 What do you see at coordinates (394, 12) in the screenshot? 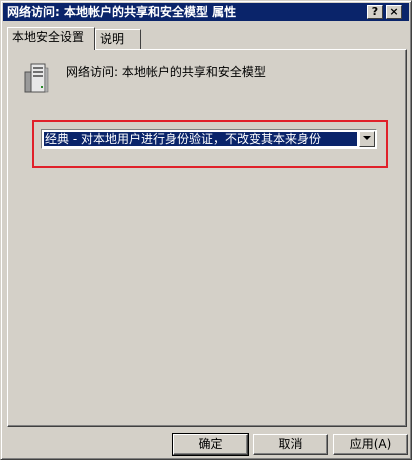
I see `close-button: ×` at bounding box center [394, 12].